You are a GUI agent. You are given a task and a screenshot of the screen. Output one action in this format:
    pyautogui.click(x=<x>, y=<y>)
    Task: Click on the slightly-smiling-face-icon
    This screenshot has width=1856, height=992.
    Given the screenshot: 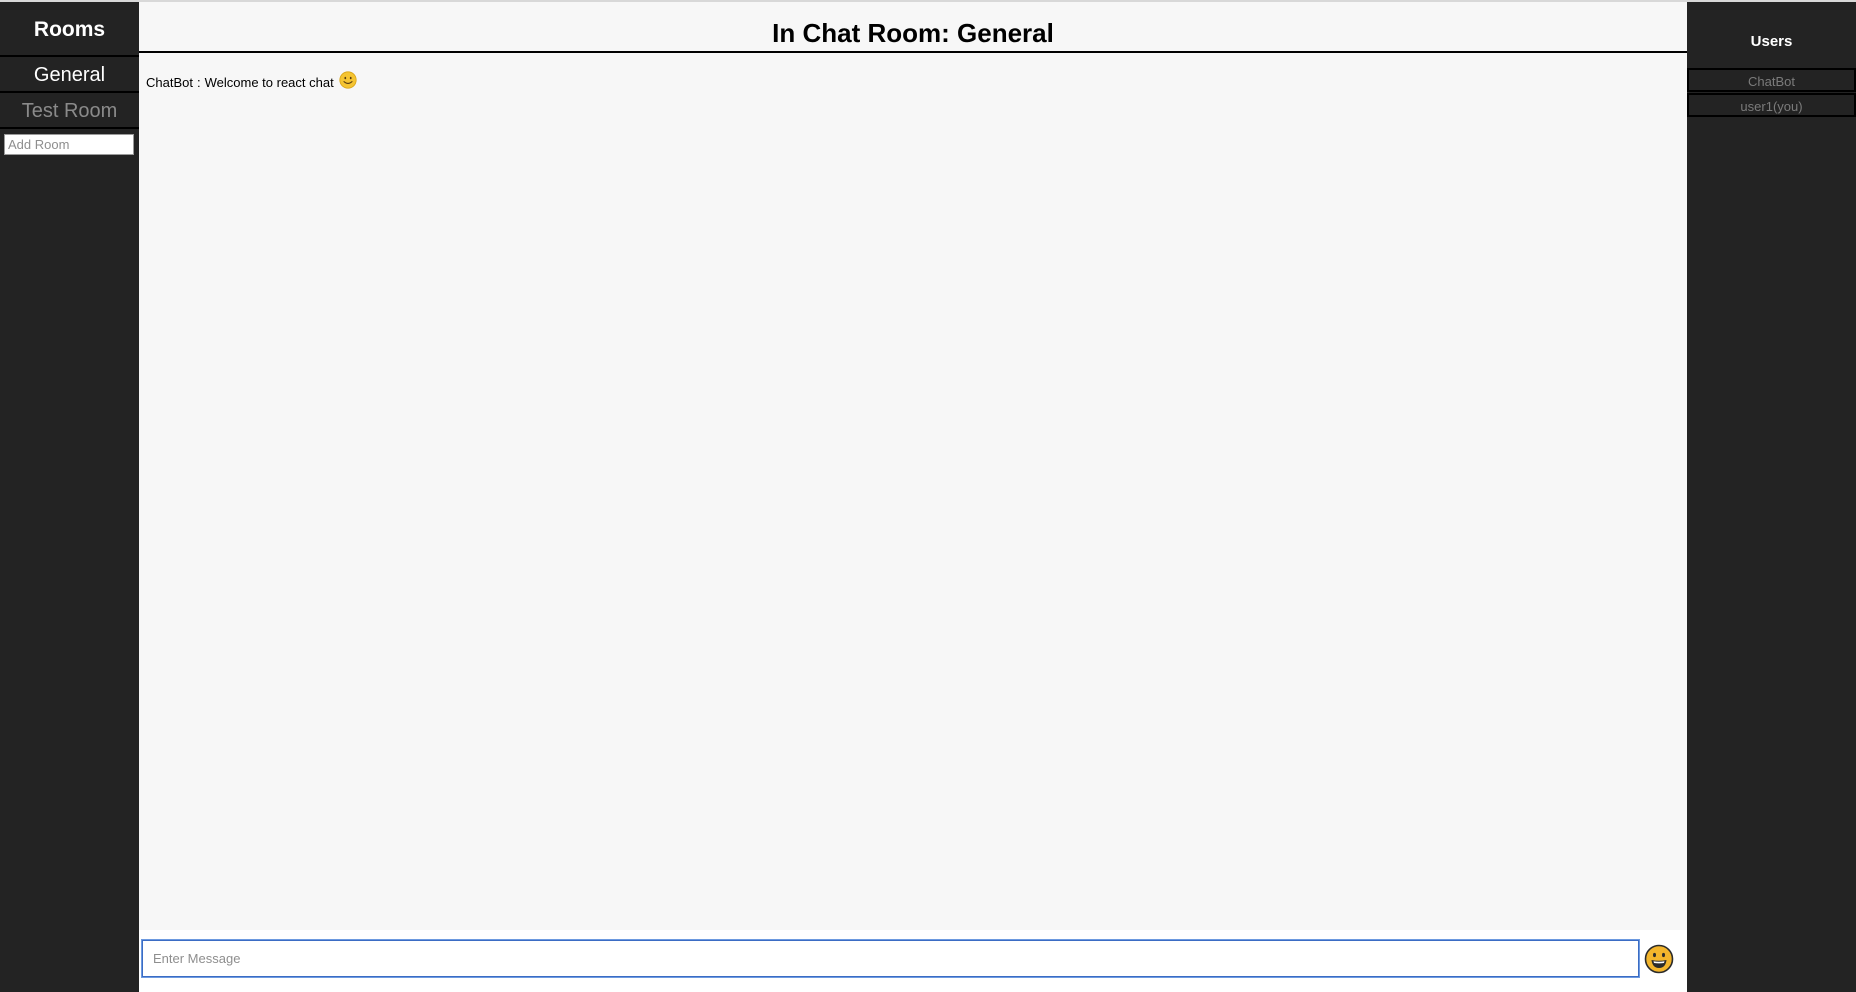 What is the action you would take?
    pyautogui.click(x=348, y=80)
    